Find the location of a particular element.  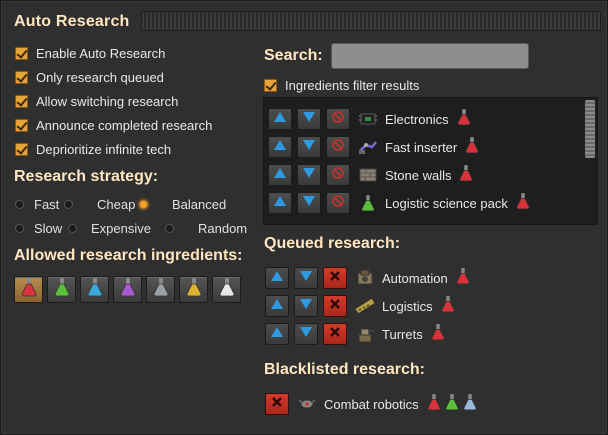

list-item: Logistic science pack is located at coordinates (401, 203).